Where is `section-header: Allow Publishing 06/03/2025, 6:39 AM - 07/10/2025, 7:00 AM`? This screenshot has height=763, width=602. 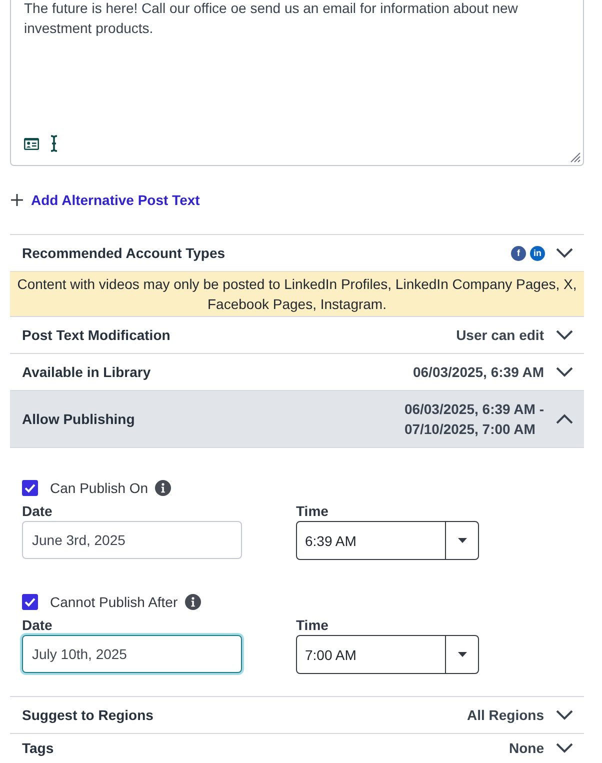 section-header: Allow Publishing 06/03/2025, 6:39 AM - 07/10/2025, 7:00 AM is located at coordinates (297, 418).